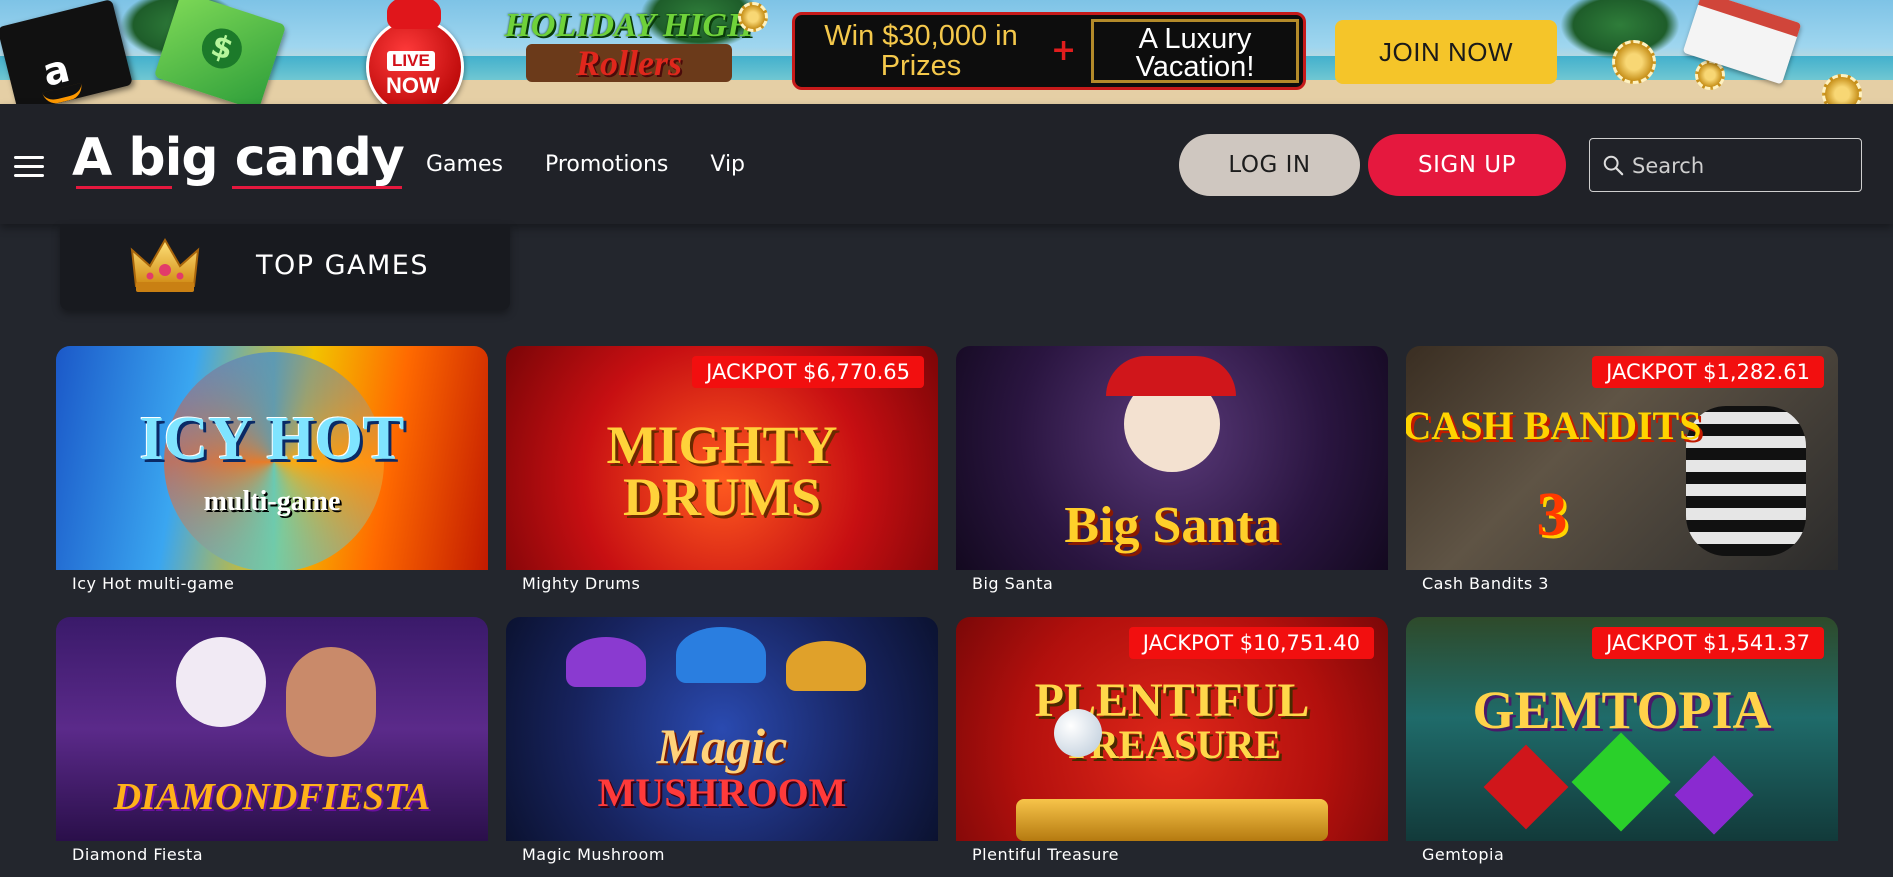  I want to click on search-box, so click(1725, 165).